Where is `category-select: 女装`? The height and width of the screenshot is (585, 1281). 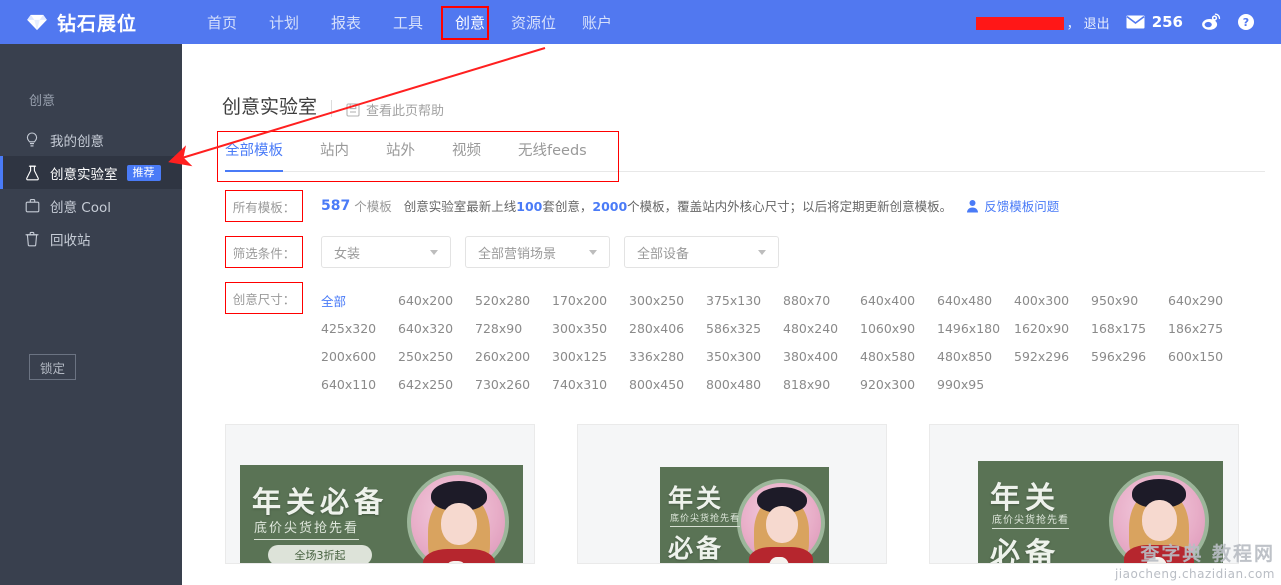
category-select: 女装 is located at coordinates (386, 252).